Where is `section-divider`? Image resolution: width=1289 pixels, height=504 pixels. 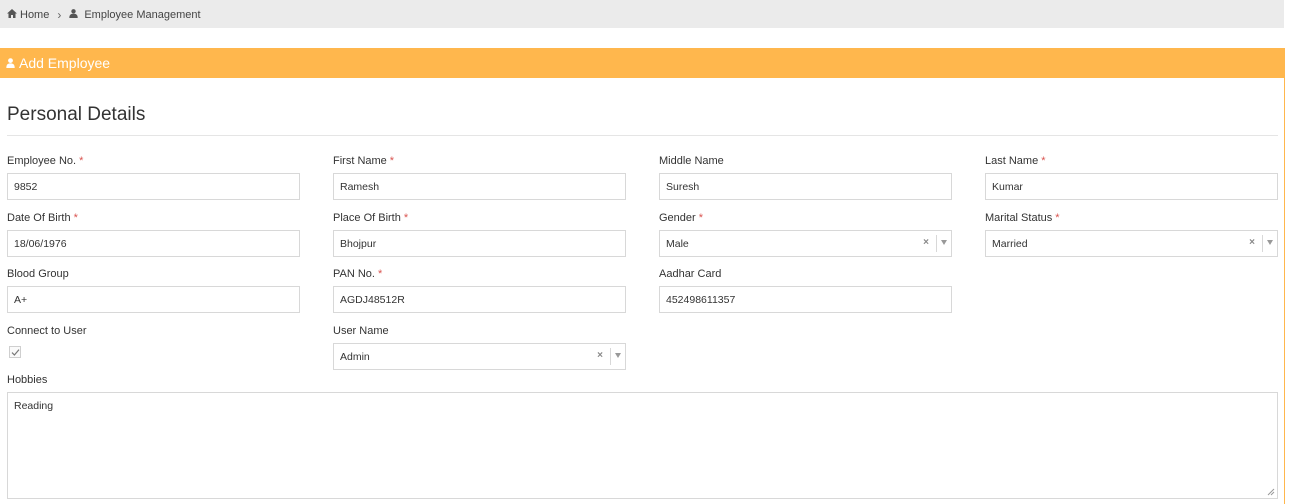 section-divider is located at coordinates (642, 135).